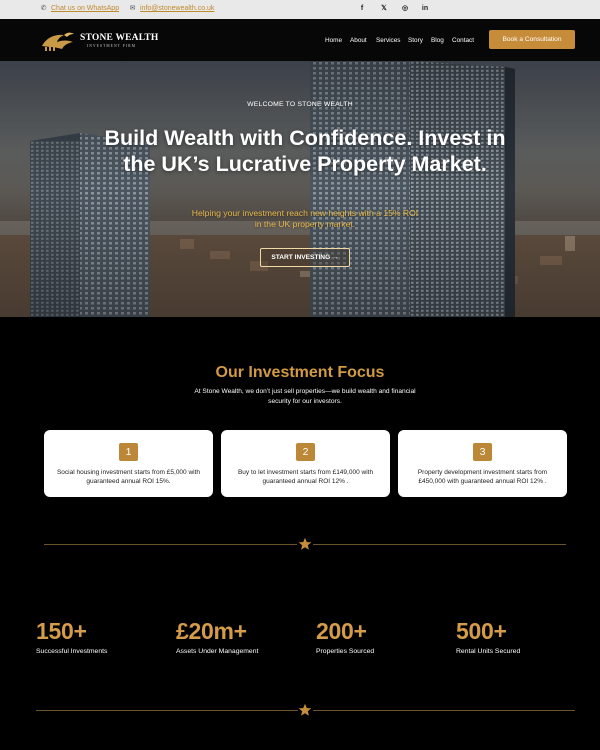  What do you see at coordinates (405, 9) in the screenshot?
I see `instagram-icon: ◎` at bounding box center [405, 9].